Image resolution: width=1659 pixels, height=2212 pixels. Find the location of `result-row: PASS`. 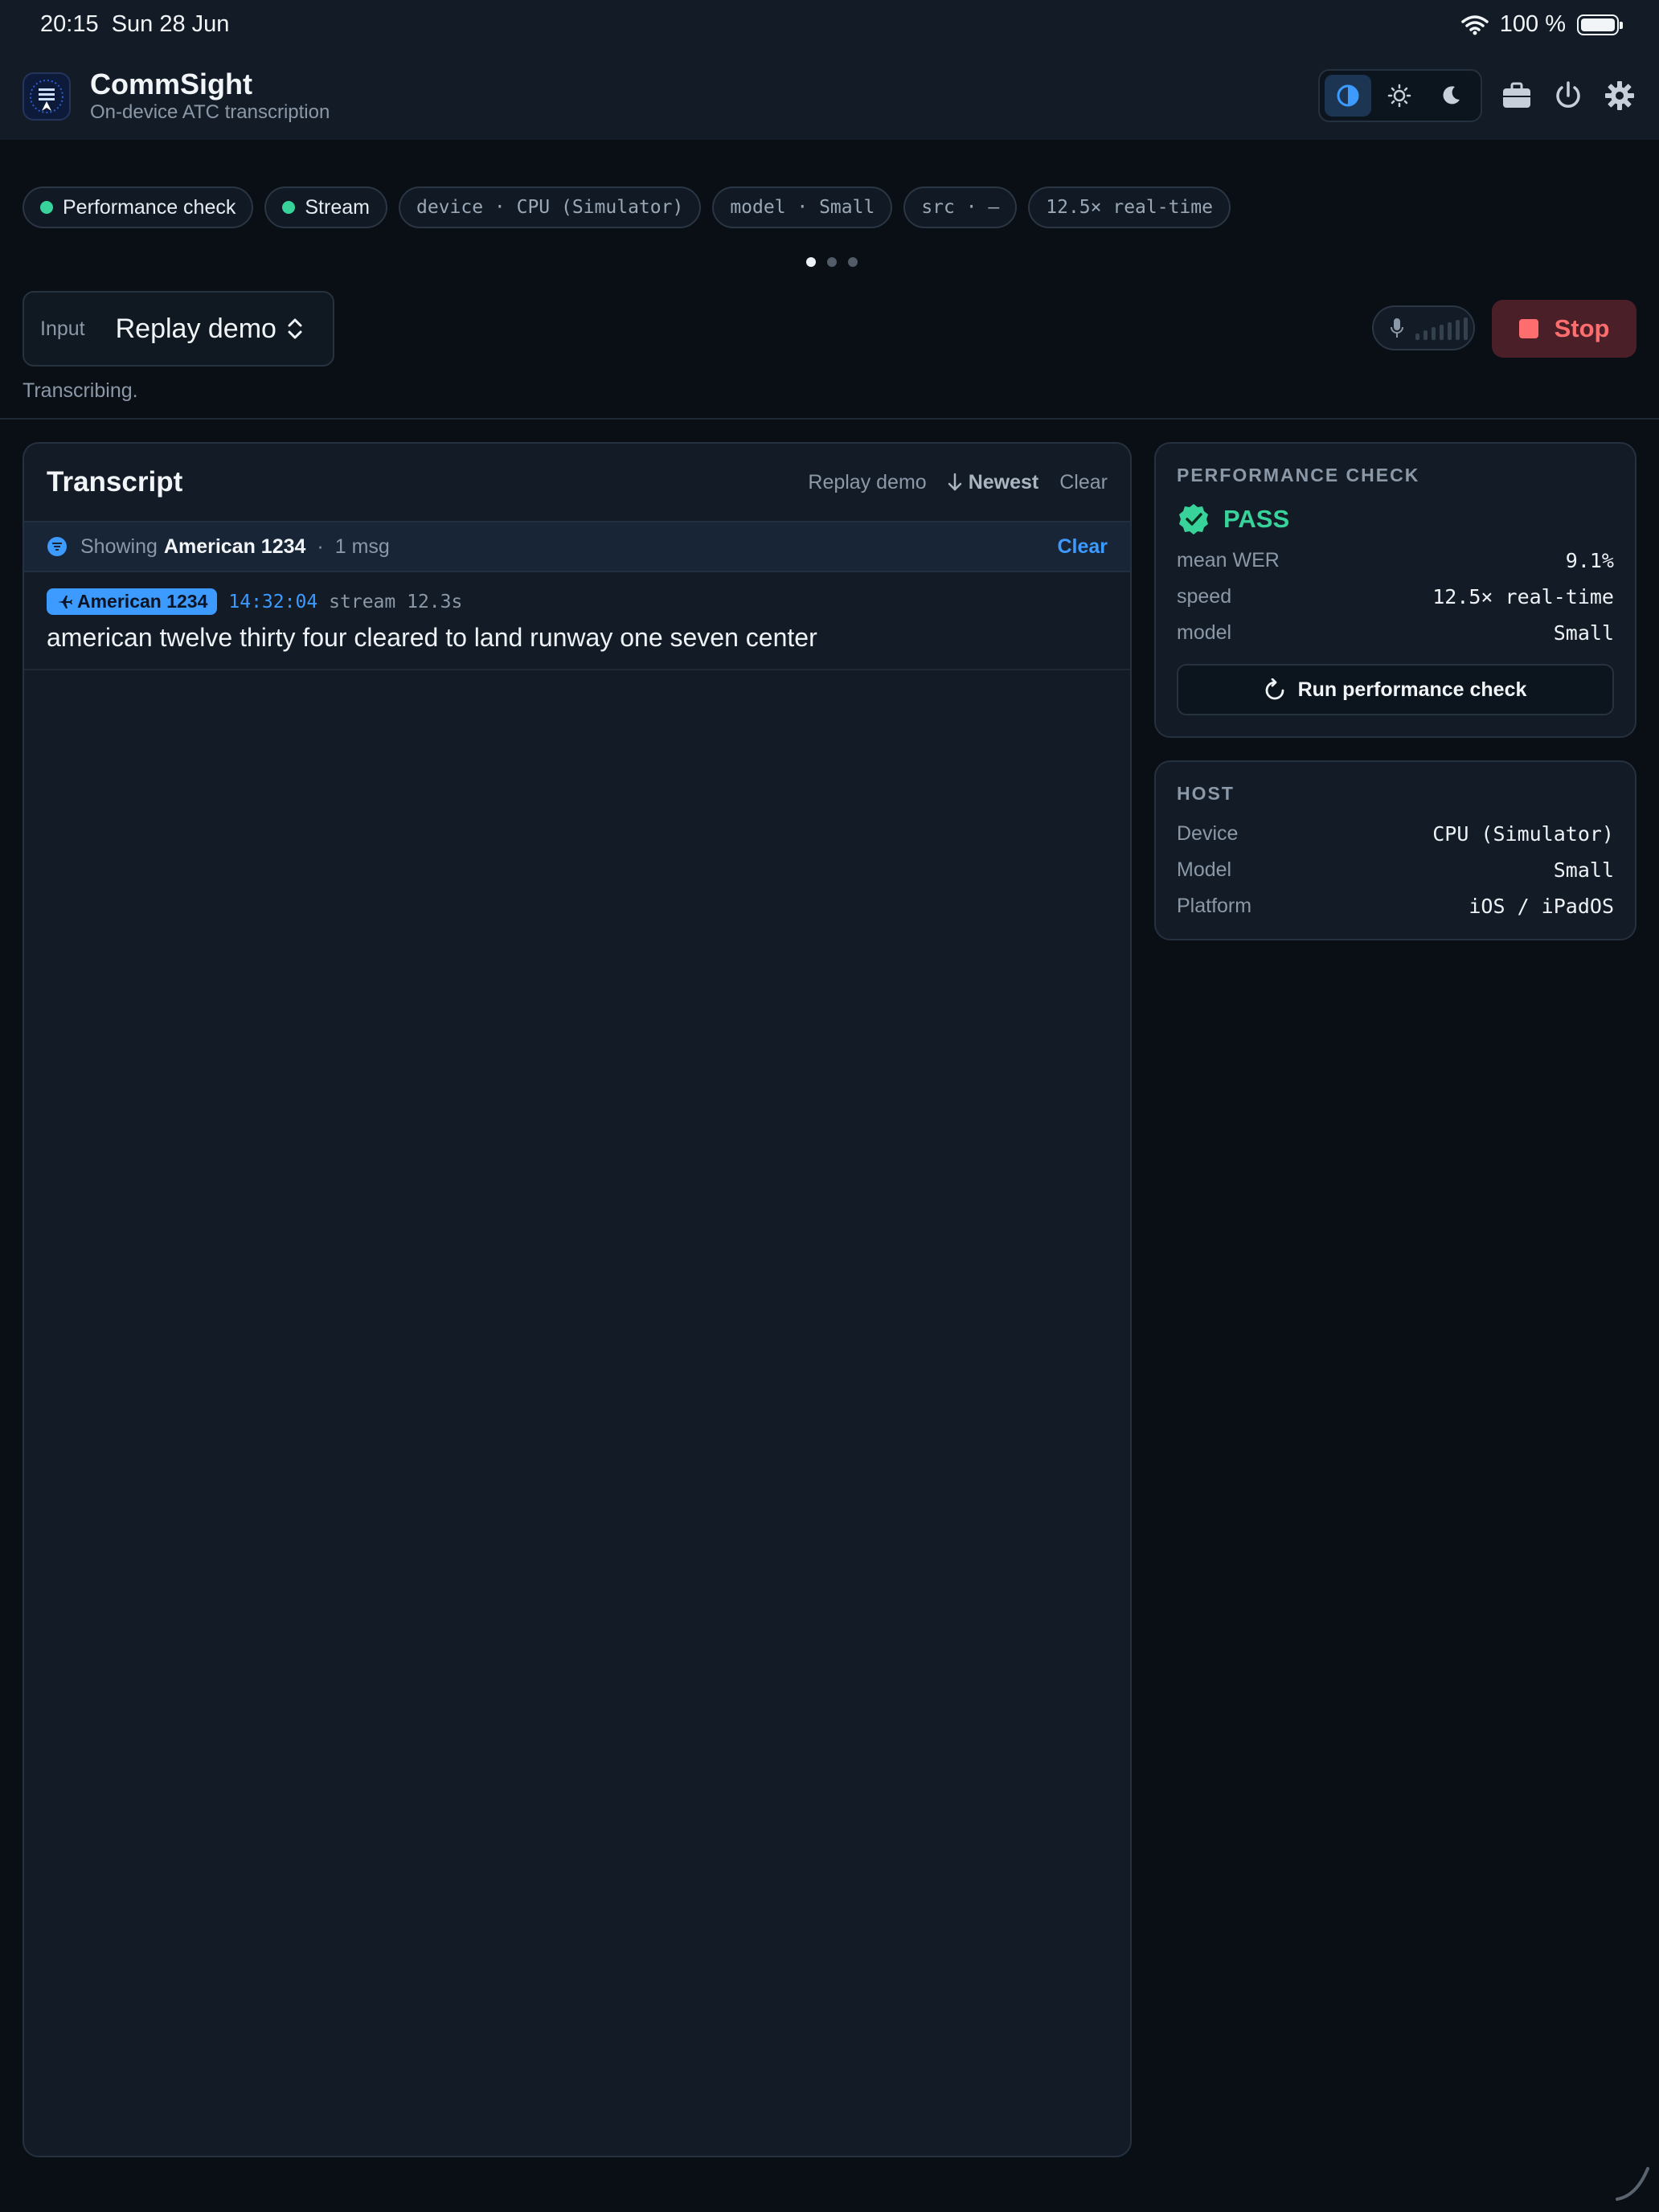

result-row: PASS is located at coordinates (1395, 519).